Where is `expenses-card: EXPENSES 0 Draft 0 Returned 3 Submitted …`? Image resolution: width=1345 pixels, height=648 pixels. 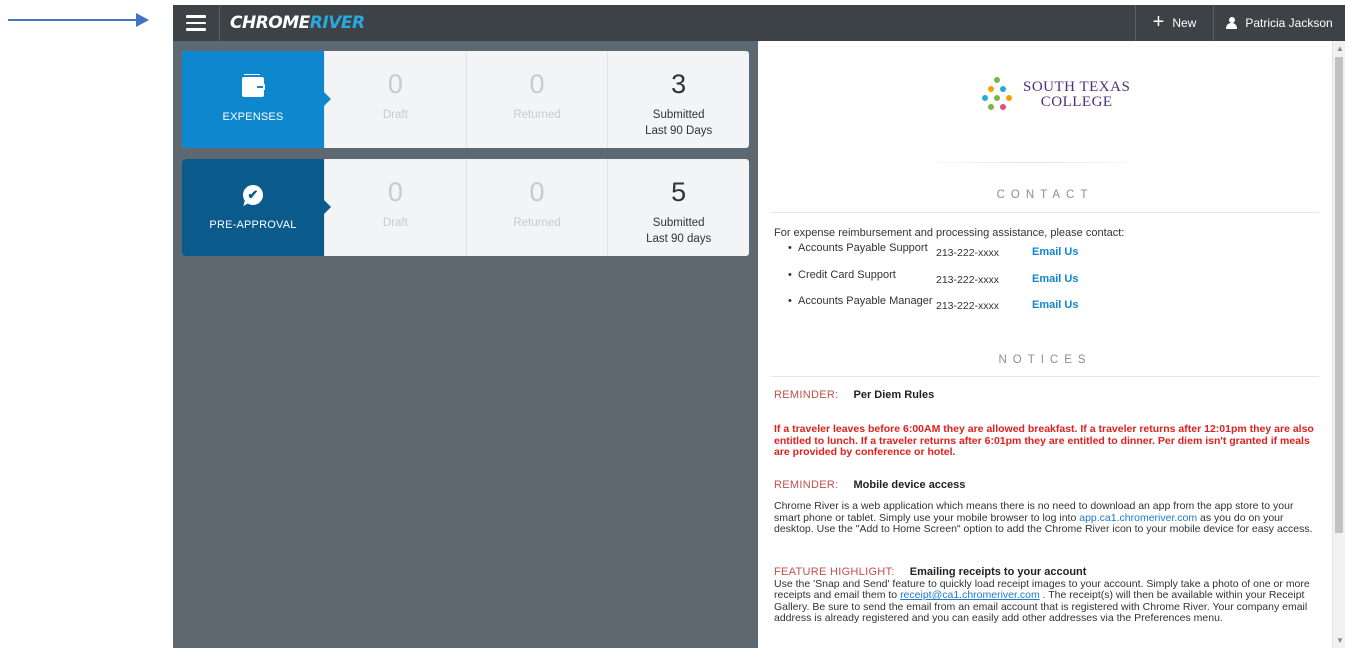 expenses-card: EXPENSES 0 Draft 0 Returned 3 Submitted … is located at coordinates (465, 99).